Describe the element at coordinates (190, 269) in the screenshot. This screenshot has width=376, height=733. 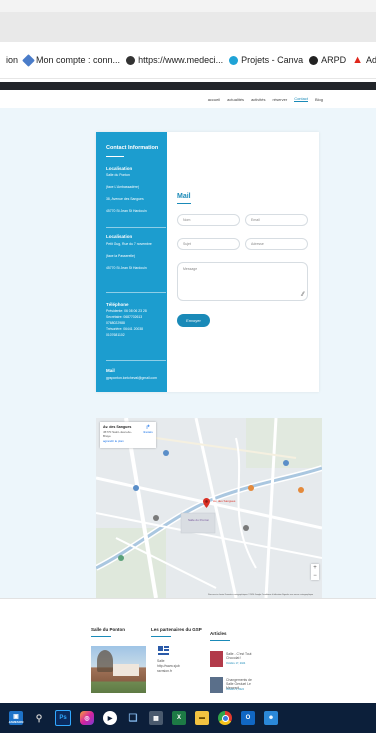
I see `message-placeholder: Message` at that location.